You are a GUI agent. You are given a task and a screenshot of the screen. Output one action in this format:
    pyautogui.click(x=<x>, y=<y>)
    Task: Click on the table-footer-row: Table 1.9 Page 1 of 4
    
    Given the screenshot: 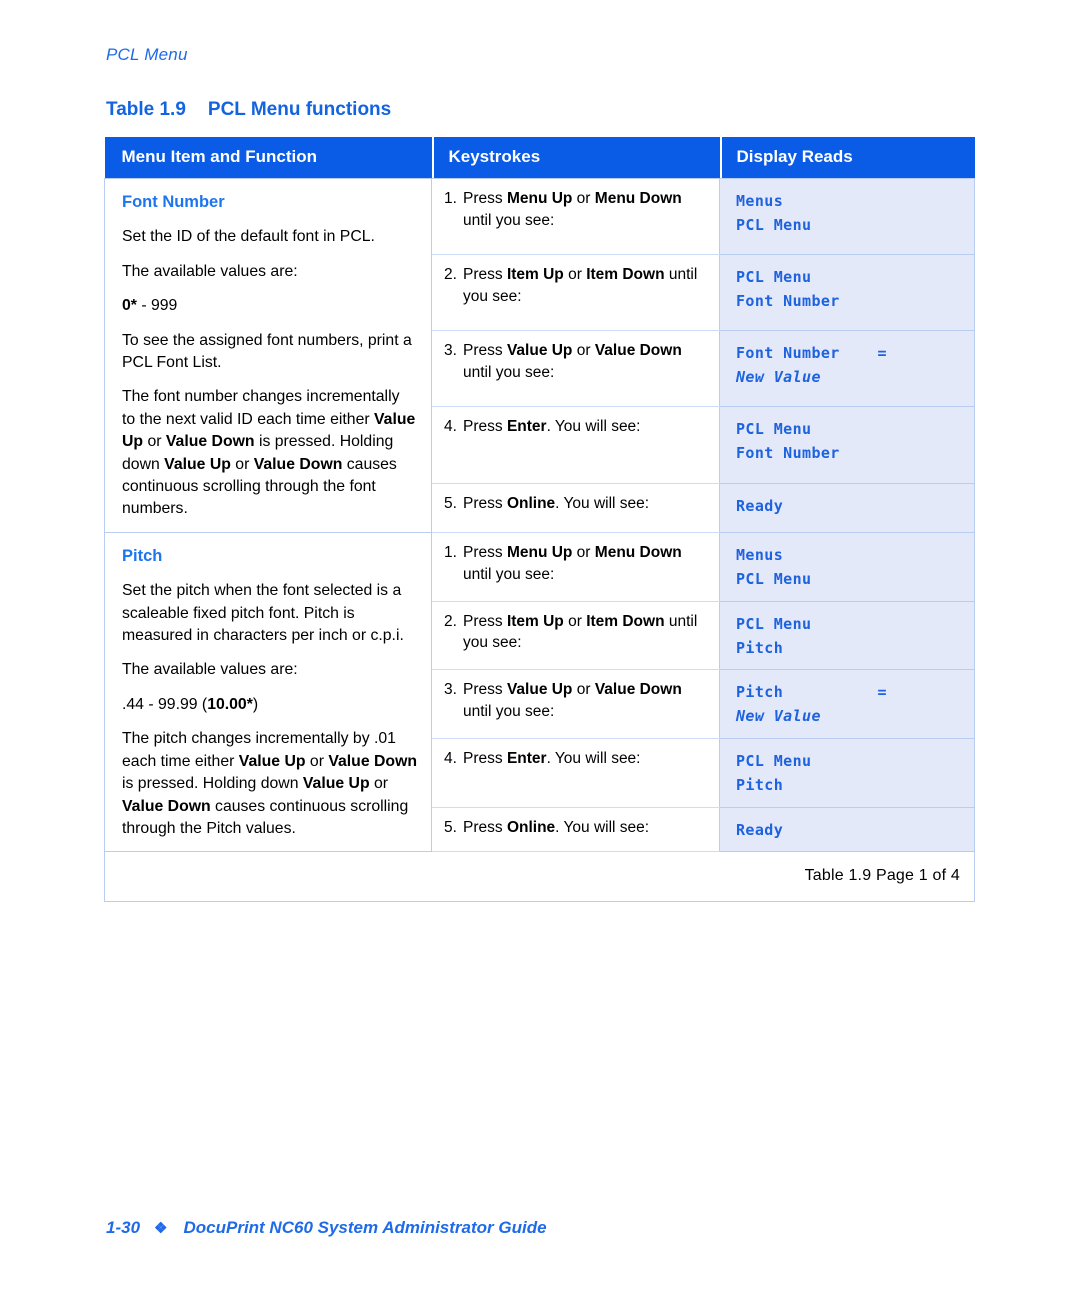 What is the action you would take?
    pyautogui.click(x=539, y=876)
    